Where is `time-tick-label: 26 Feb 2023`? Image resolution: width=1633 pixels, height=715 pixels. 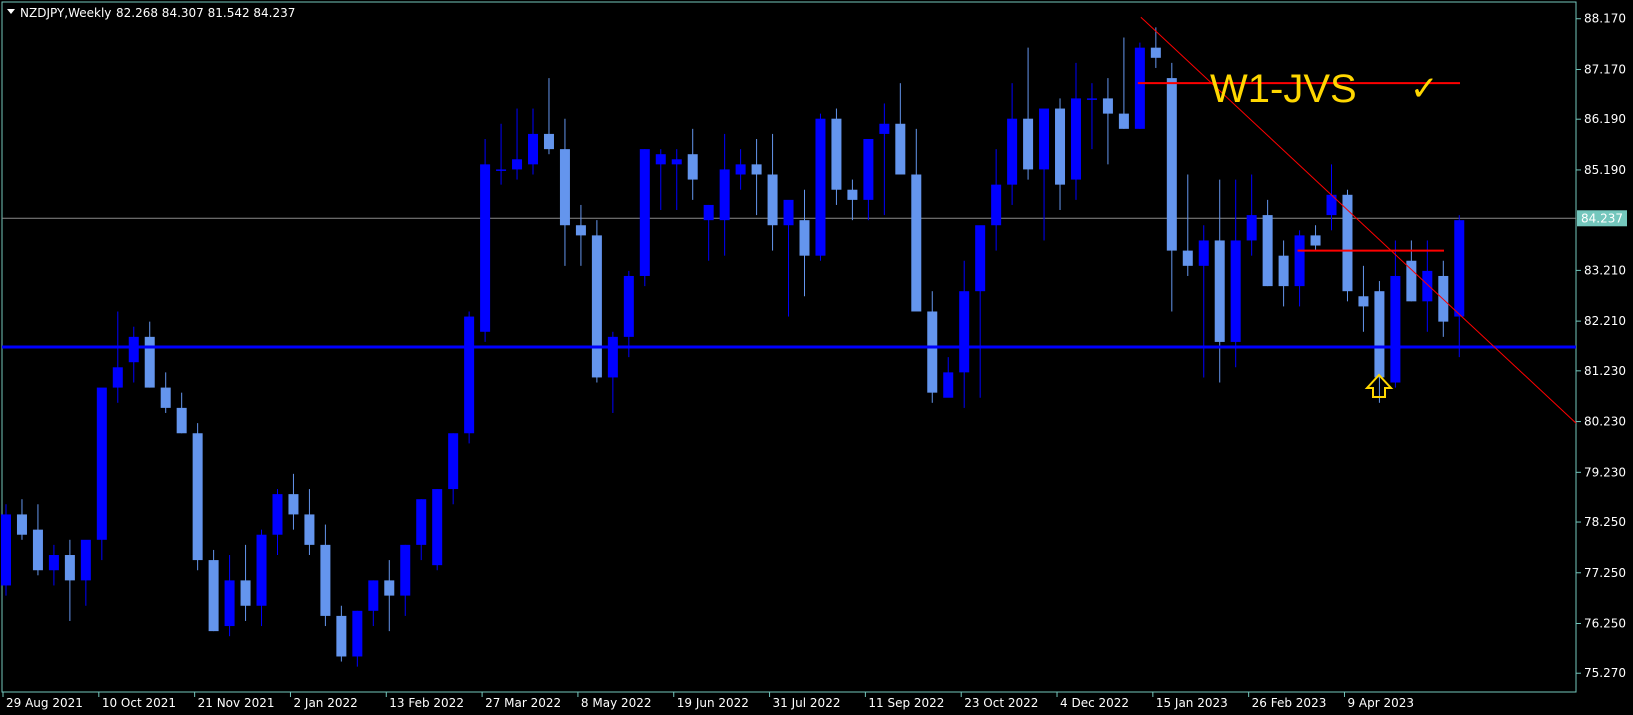 time-tick-label: 26 Feb 2023 is located at coordinates (1289, 703).